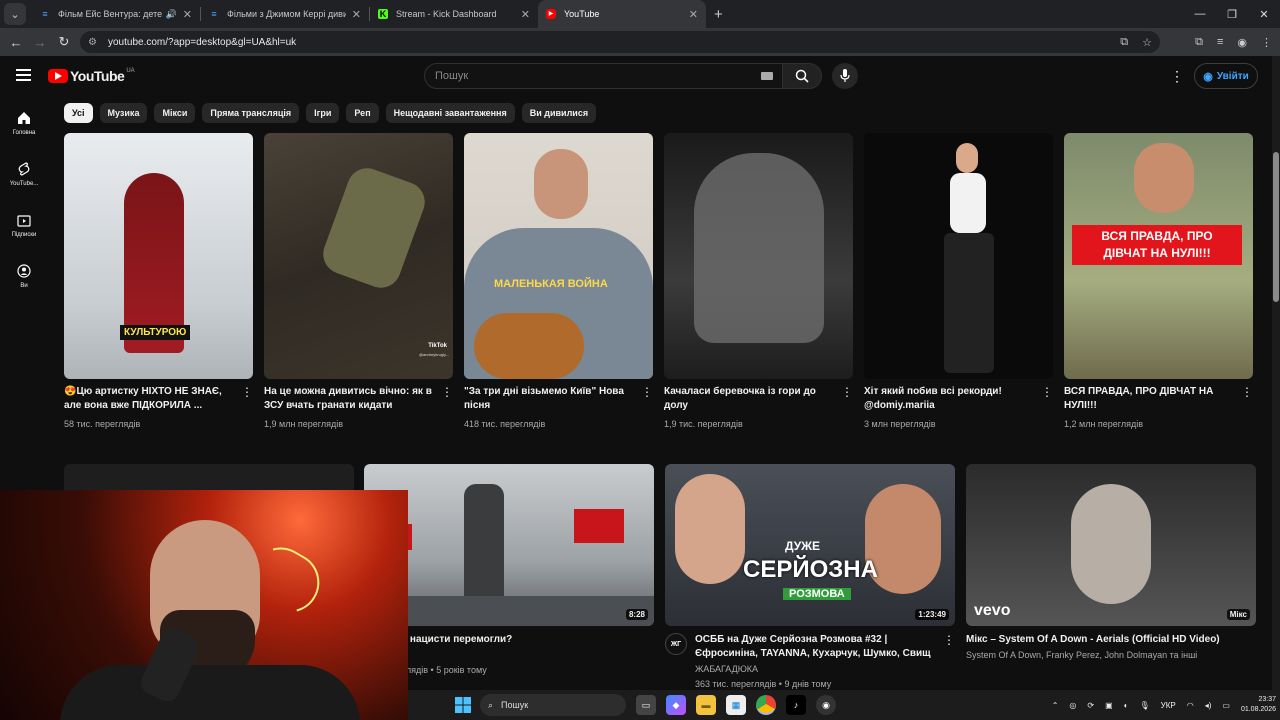  What do you see at coordinates (1111, 545) in the screenshot?
I see `video-thumbnail: vevo Мікс` at bounding box center [1111, 545].